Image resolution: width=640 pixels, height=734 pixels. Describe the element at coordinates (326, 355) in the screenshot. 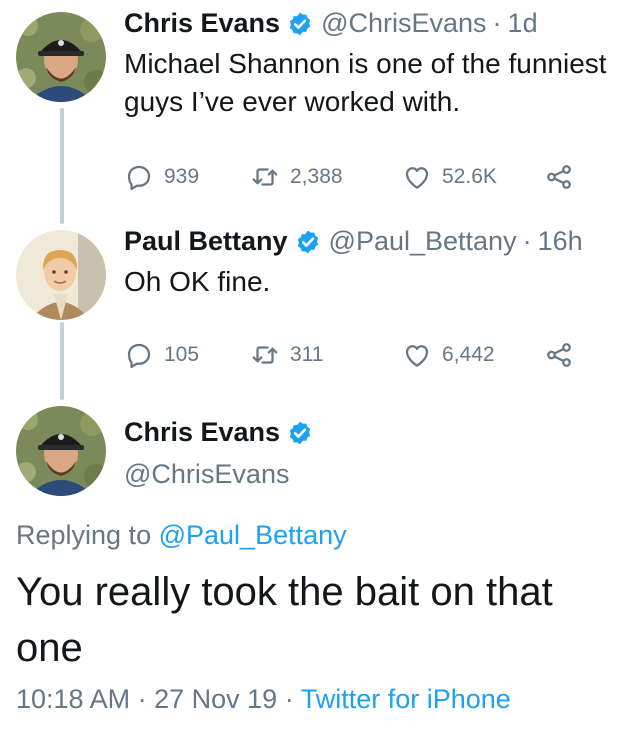

I see `retweet-button: 311` at that location.